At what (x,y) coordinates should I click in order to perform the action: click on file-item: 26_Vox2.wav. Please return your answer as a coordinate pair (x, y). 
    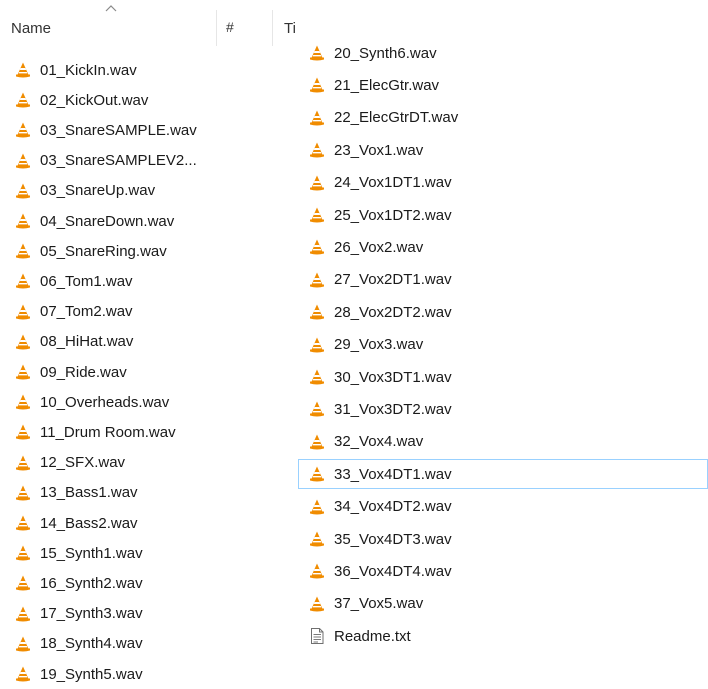
    Looking at the image, I should click on (503, 247).